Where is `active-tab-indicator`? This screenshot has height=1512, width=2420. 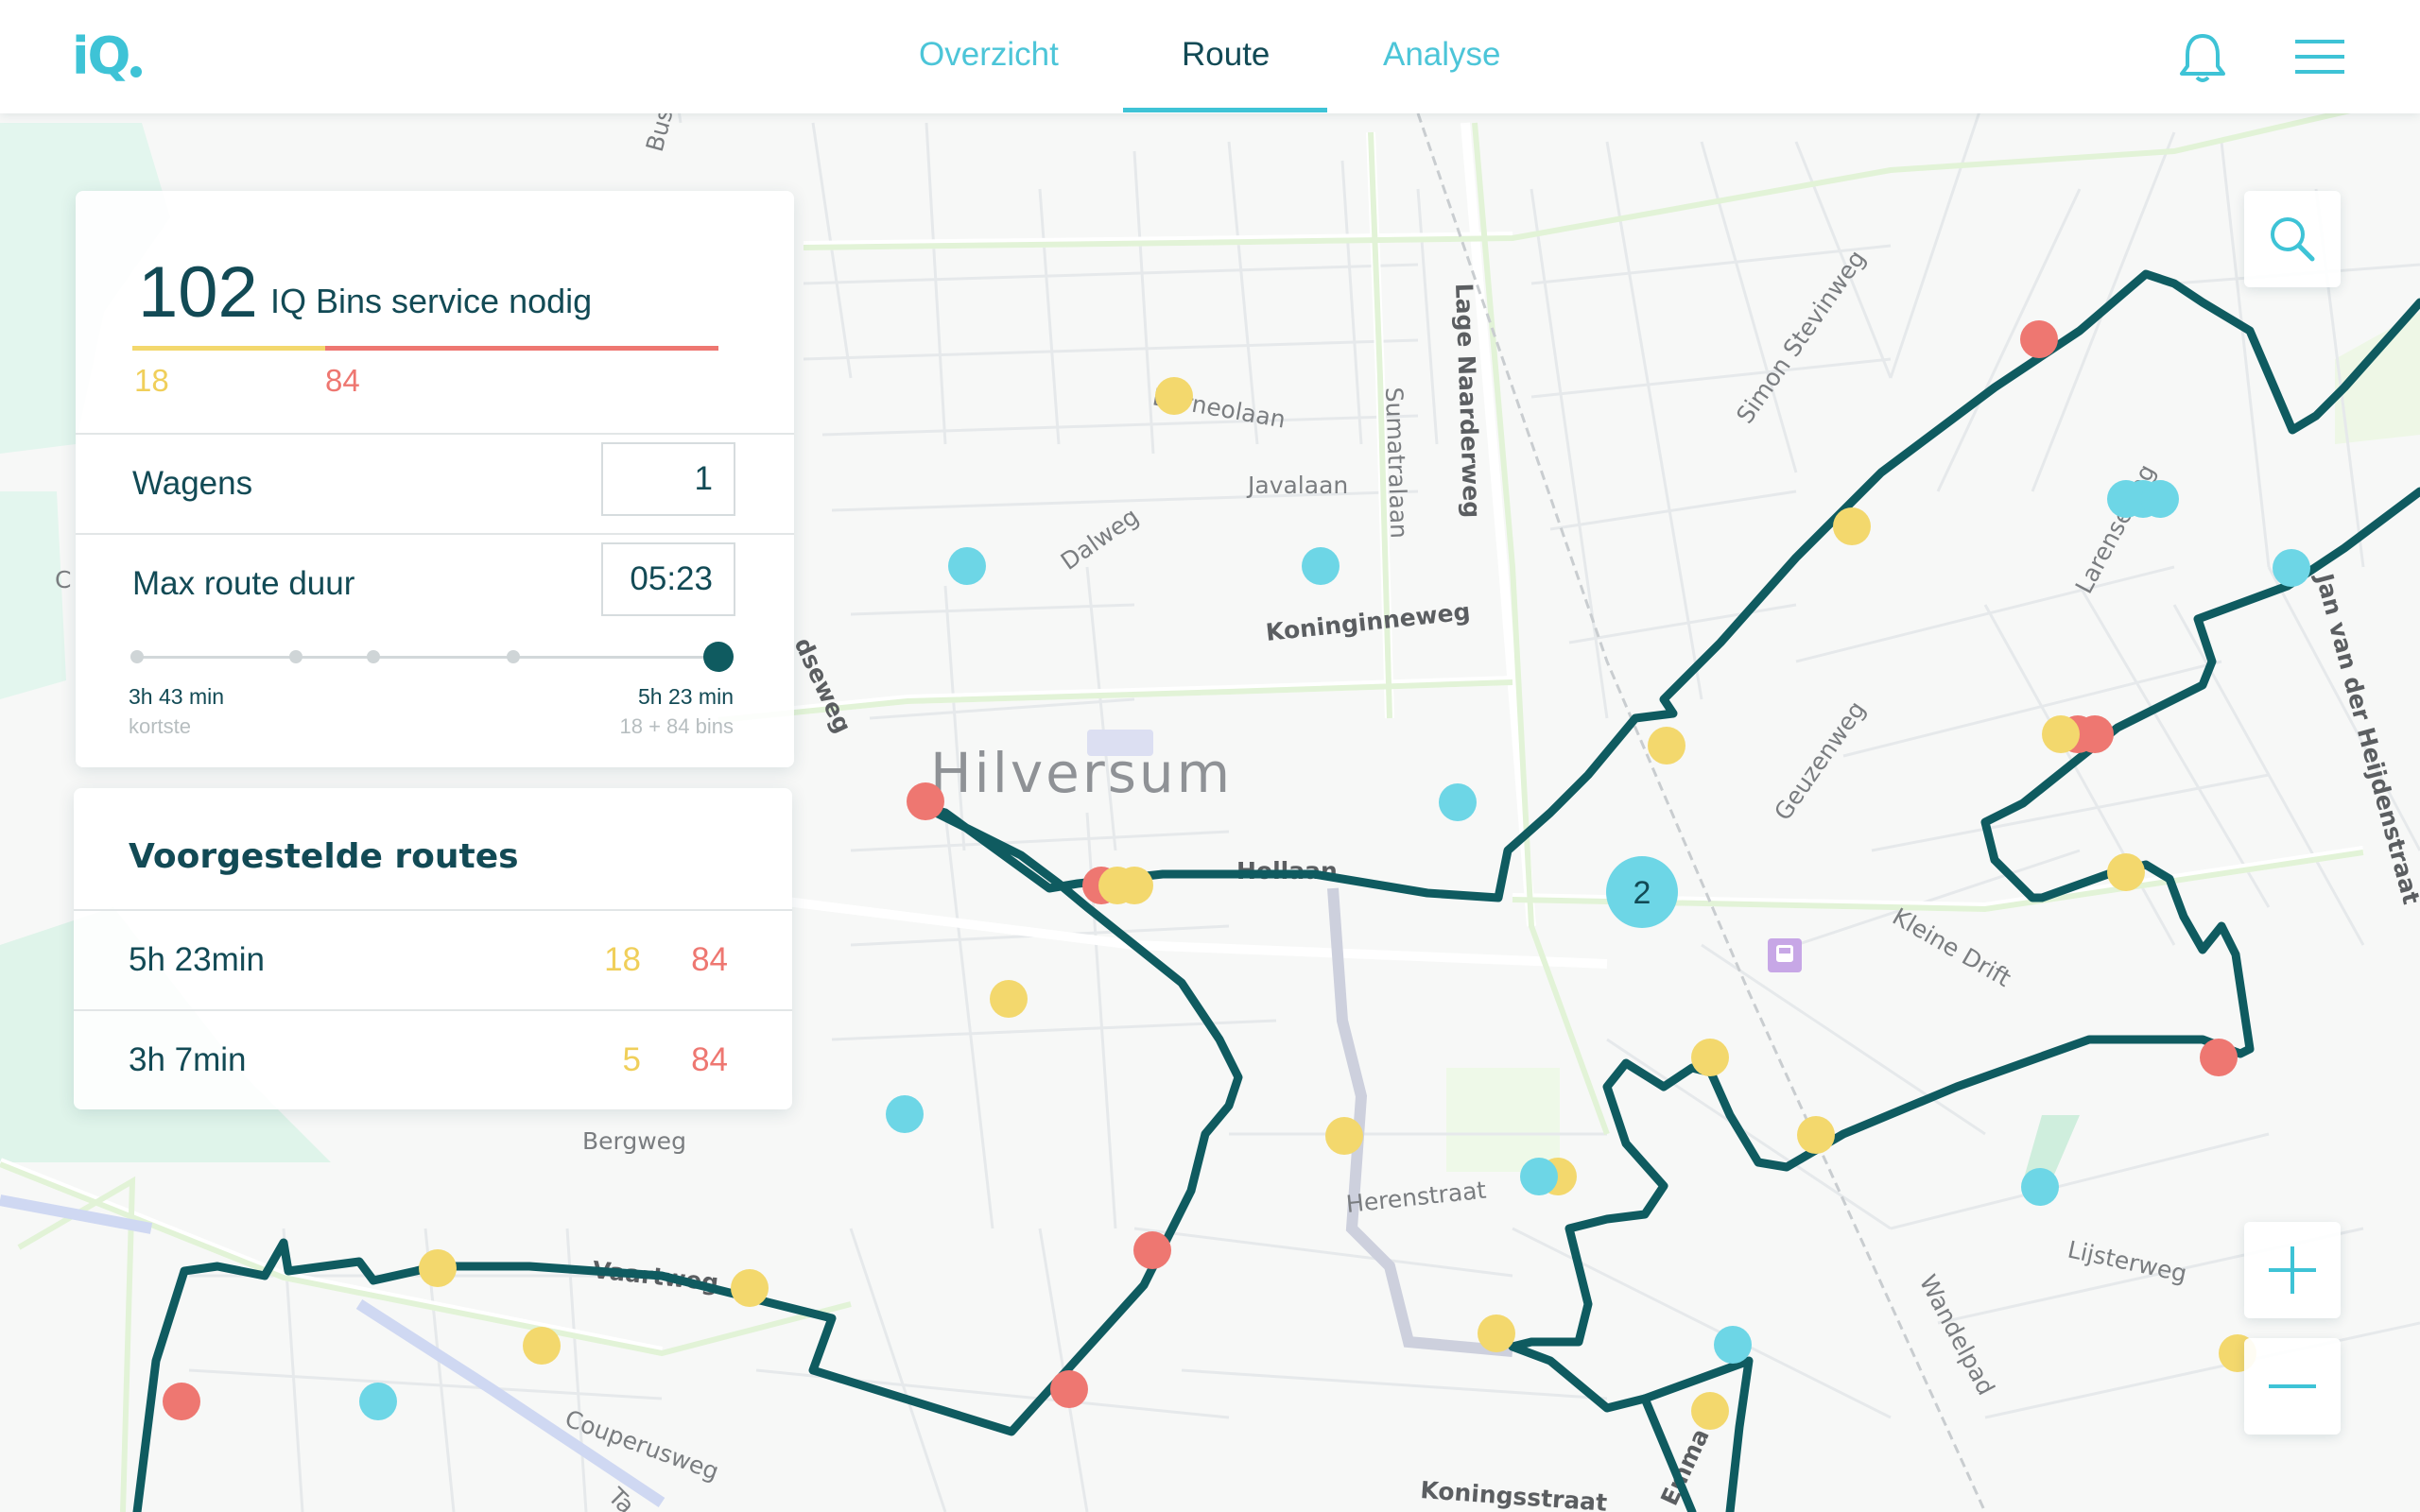
active-tab-indicator is located at coordinates (1225, 110).